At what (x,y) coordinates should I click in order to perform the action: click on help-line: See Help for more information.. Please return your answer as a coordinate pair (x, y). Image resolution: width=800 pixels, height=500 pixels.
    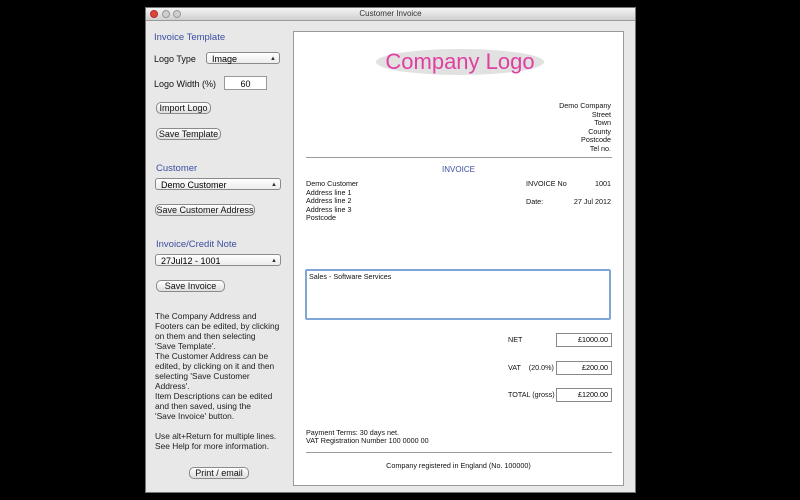
    Looking at the image, I should click on (212, 446).